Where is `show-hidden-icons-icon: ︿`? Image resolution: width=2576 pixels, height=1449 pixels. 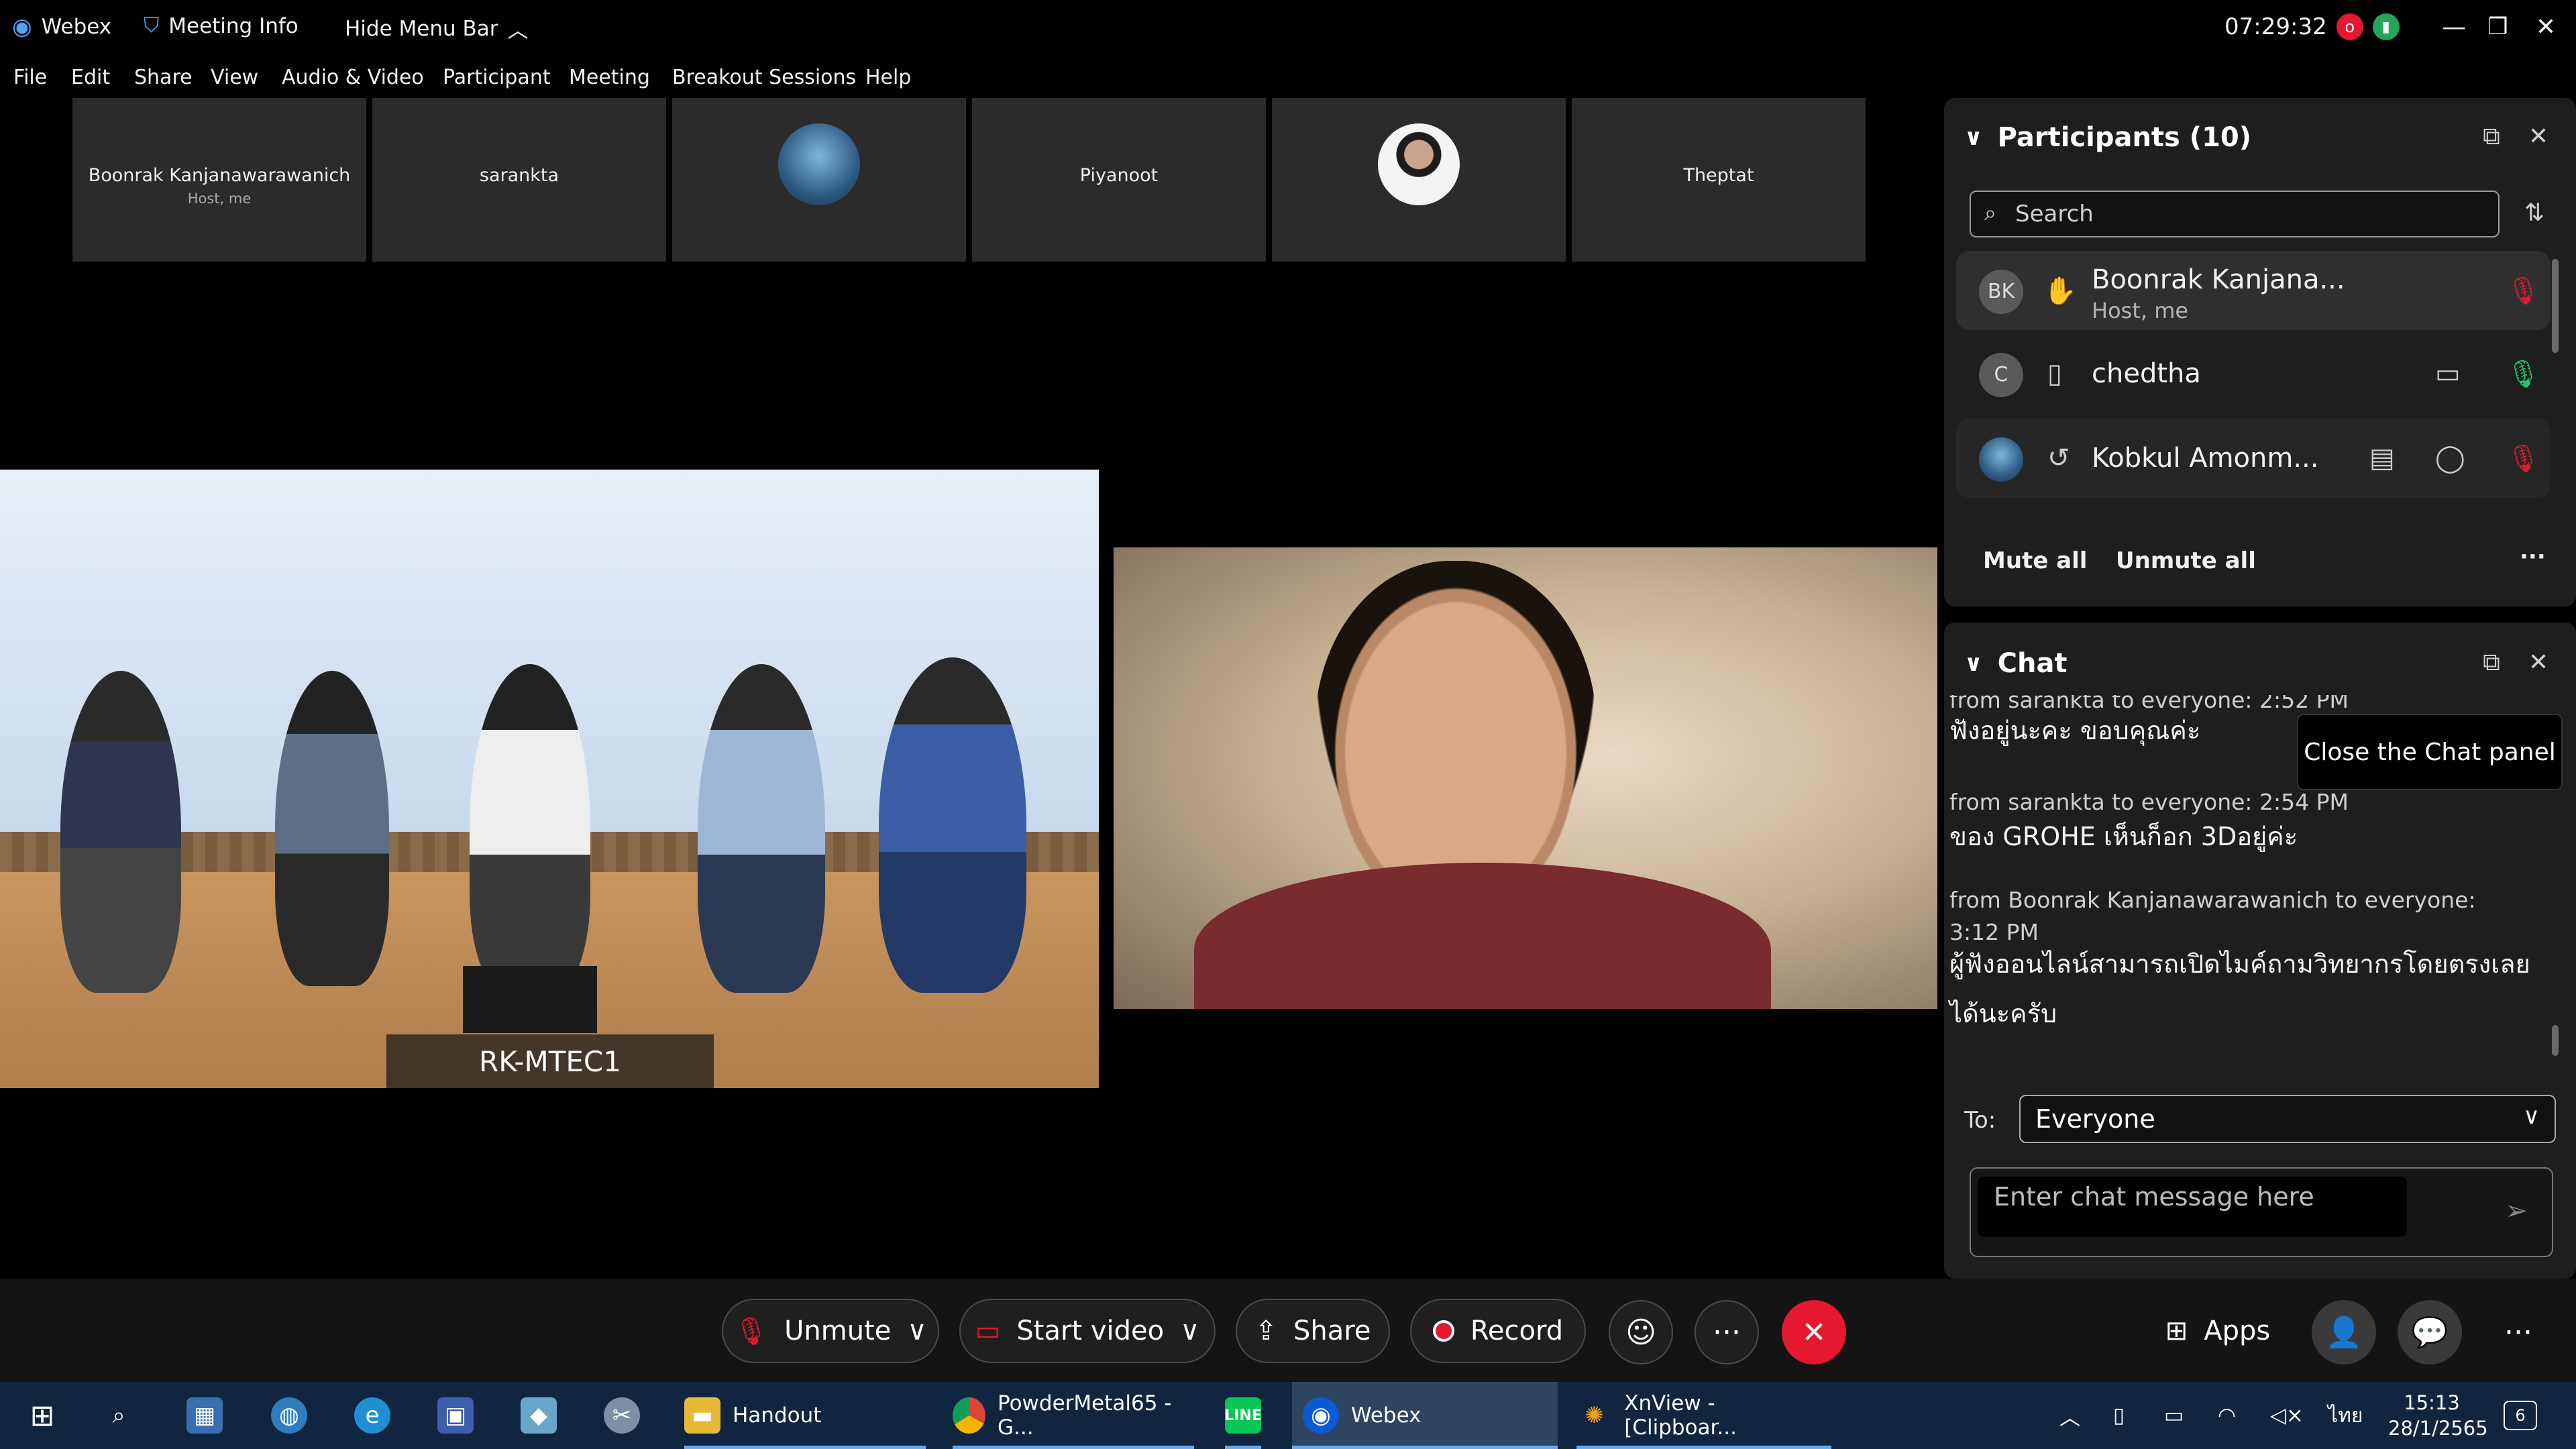 show-hidden-icons-icon: ︿ is located at coordinates (2069, 1415).